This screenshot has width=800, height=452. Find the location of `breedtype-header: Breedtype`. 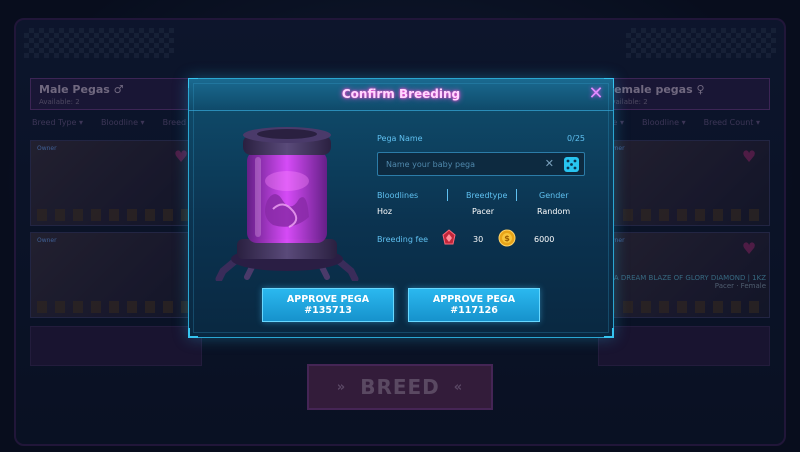

breedtype-header: Breedtype is located at coordinates (487, 195).